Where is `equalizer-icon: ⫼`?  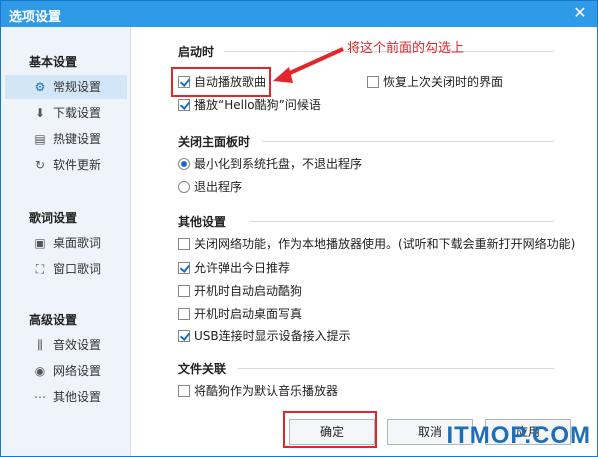
equalizer-icon: ⫼ is located at coordinates (40, 345).